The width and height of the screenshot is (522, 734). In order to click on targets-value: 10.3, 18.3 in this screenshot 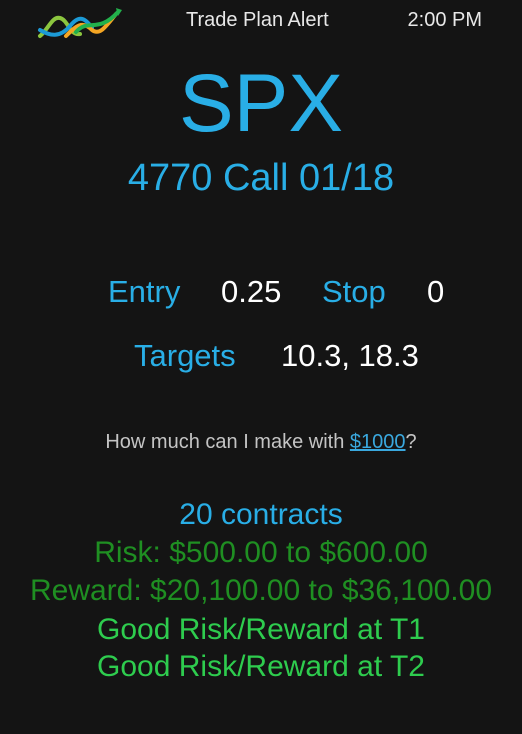, I will do `click(350, 355)`.